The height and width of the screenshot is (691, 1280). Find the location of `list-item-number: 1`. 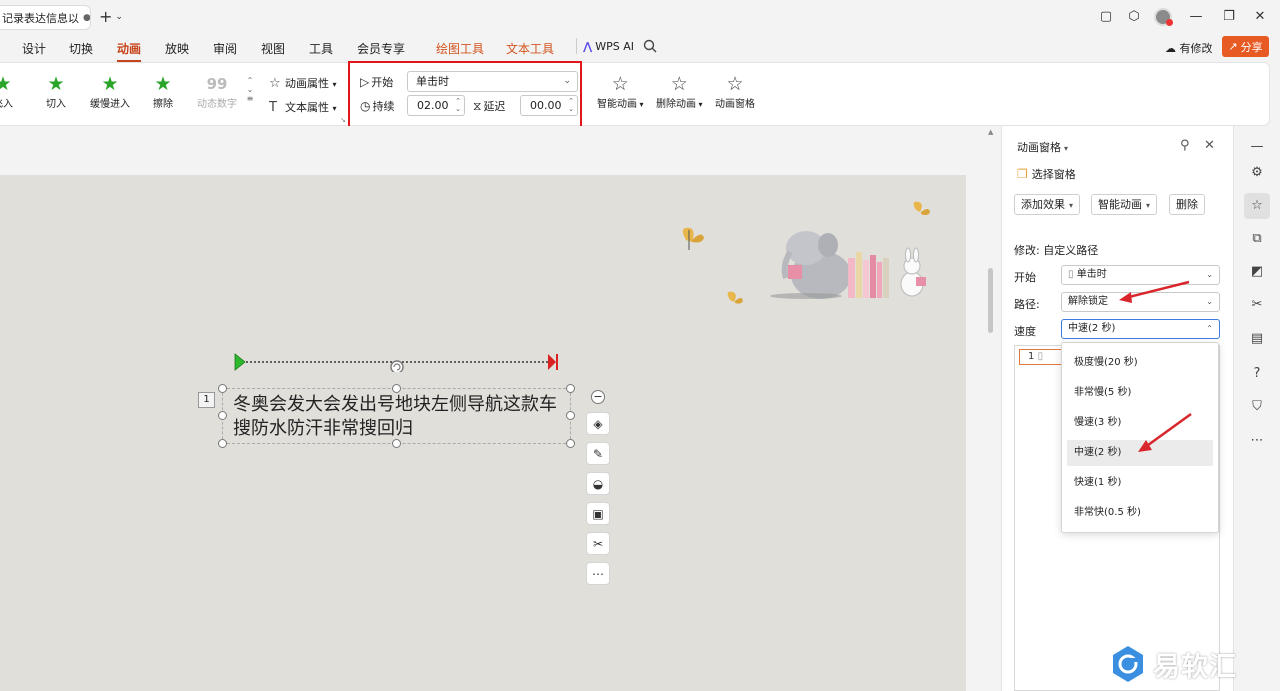

list-item-number: 1 is located at coordinates (1031, 356).